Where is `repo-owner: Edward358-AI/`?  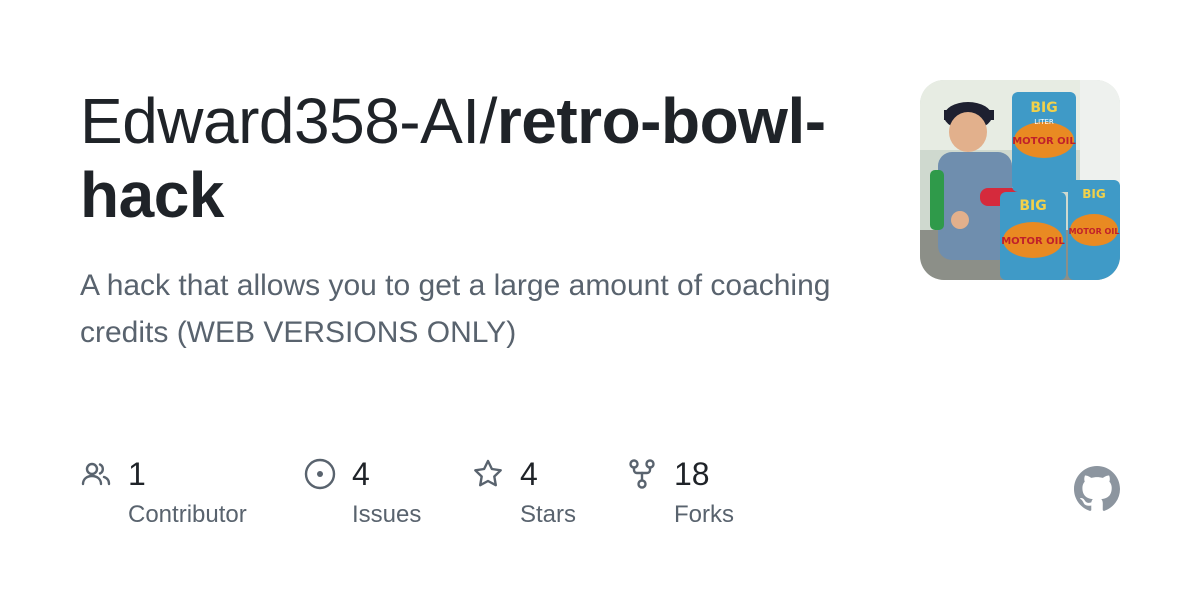
repo-owner: Edward358-AI/ is located at coordinates (288, 121).